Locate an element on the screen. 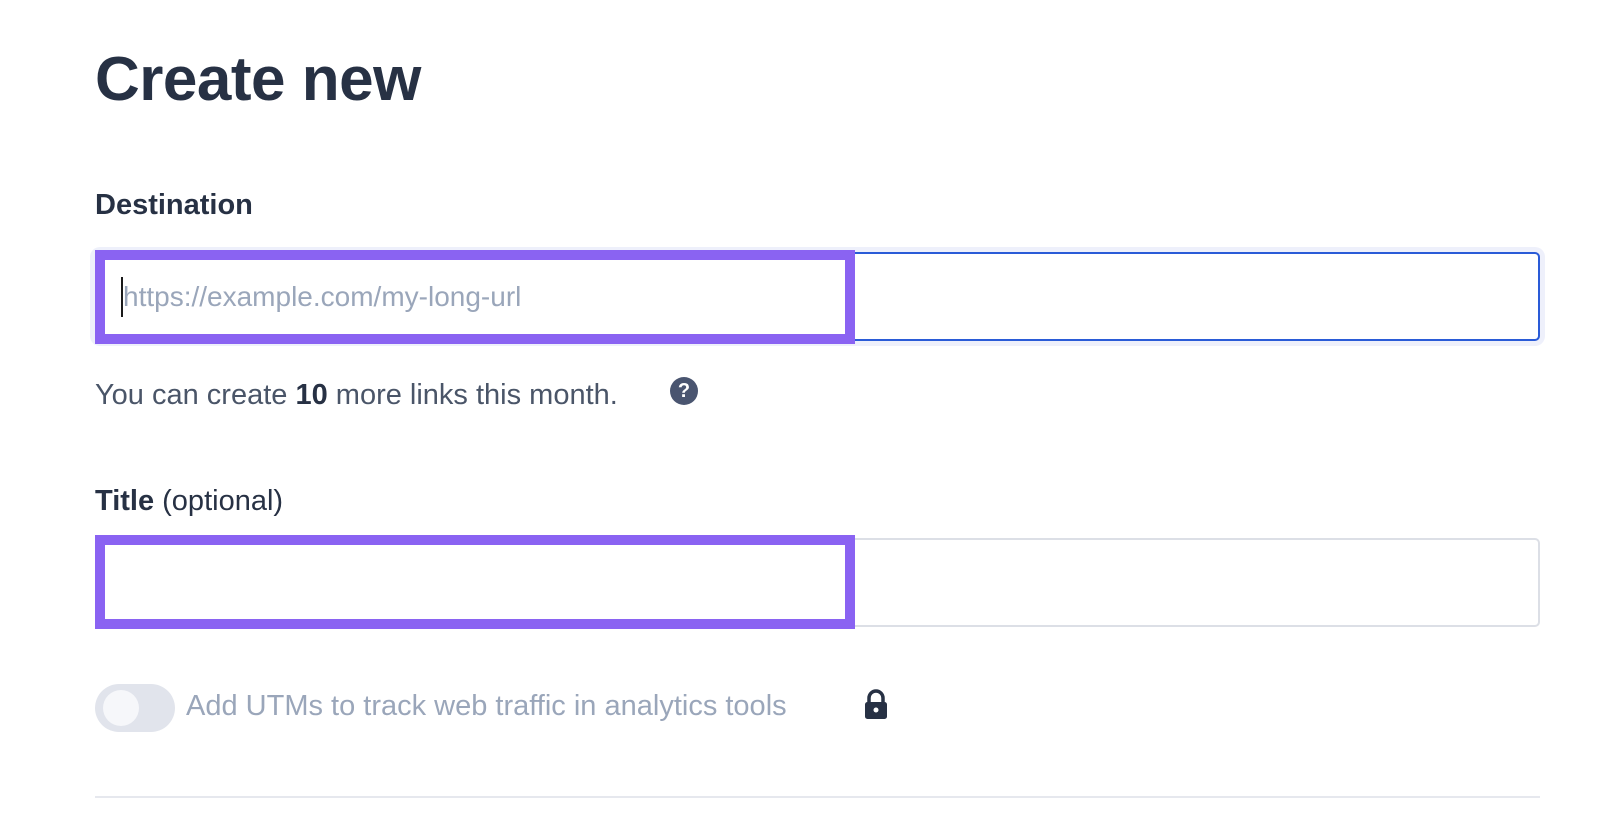 This screenshot has width=1614, height=822. title-label-text: Title is located at coordinates (125, 501).